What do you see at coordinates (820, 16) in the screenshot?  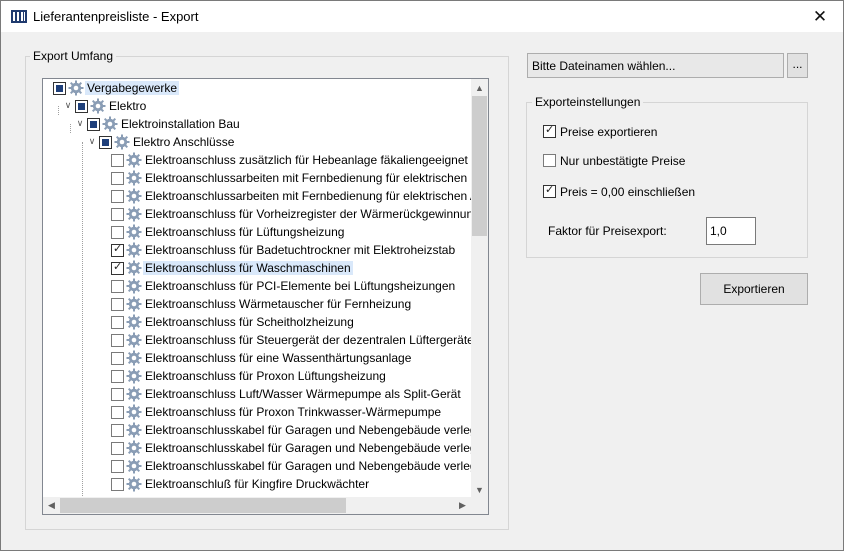 I see `close-icon: ✕` at bounding box center [820, 16].